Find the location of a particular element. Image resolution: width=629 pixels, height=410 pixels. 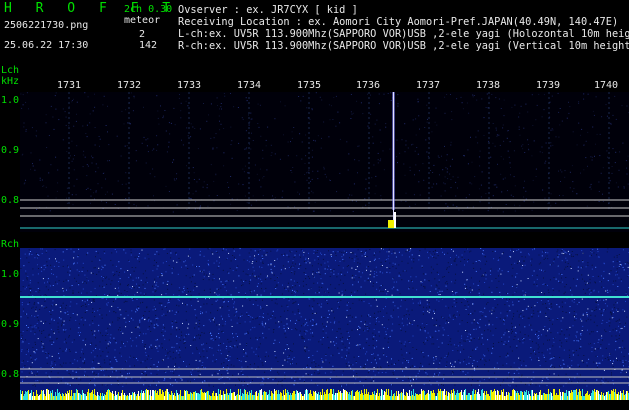

rch-label: Rch is located at coordinates (10, 244).